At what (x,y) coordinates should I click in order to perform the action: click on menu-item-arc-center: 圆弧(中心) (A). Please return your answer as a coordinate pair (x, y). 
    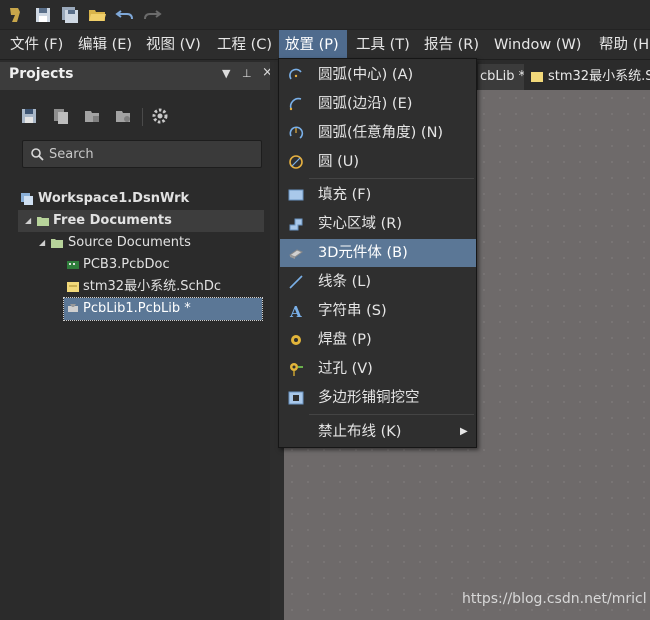
    Looking at the image, I should click on (378, 75).